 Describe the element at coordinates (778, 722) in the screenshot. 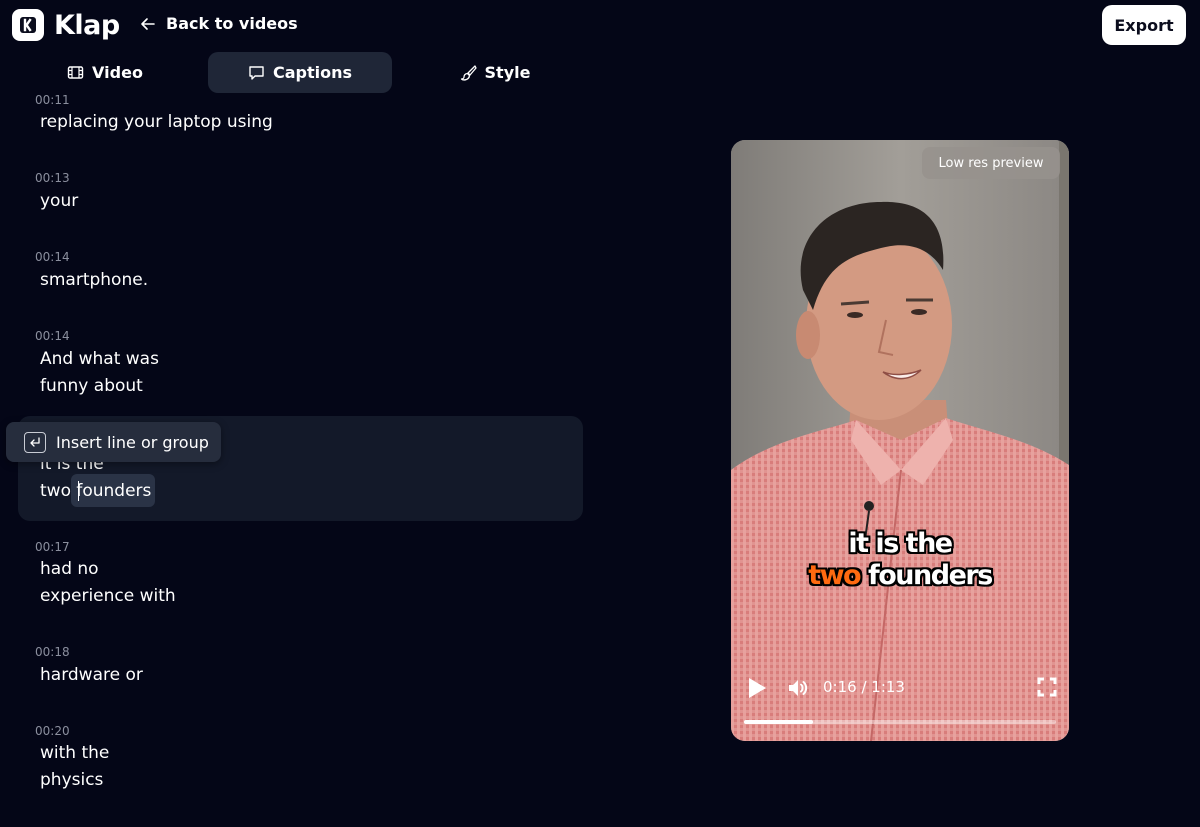

I see `video-progress-fill` at that location.